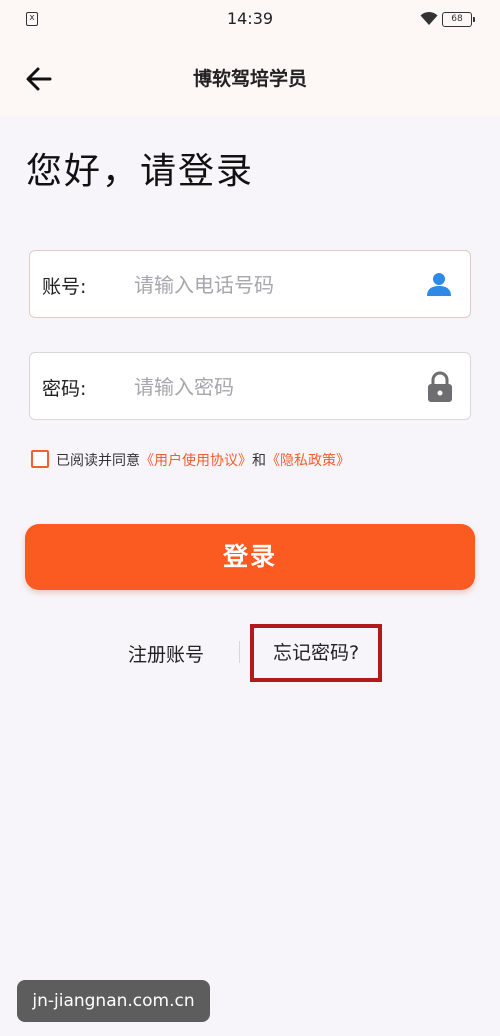  Describe the element at coordinates (98, 461) in the screenshot. I see `agreement-prefix: 已阅读并同意` at that location.